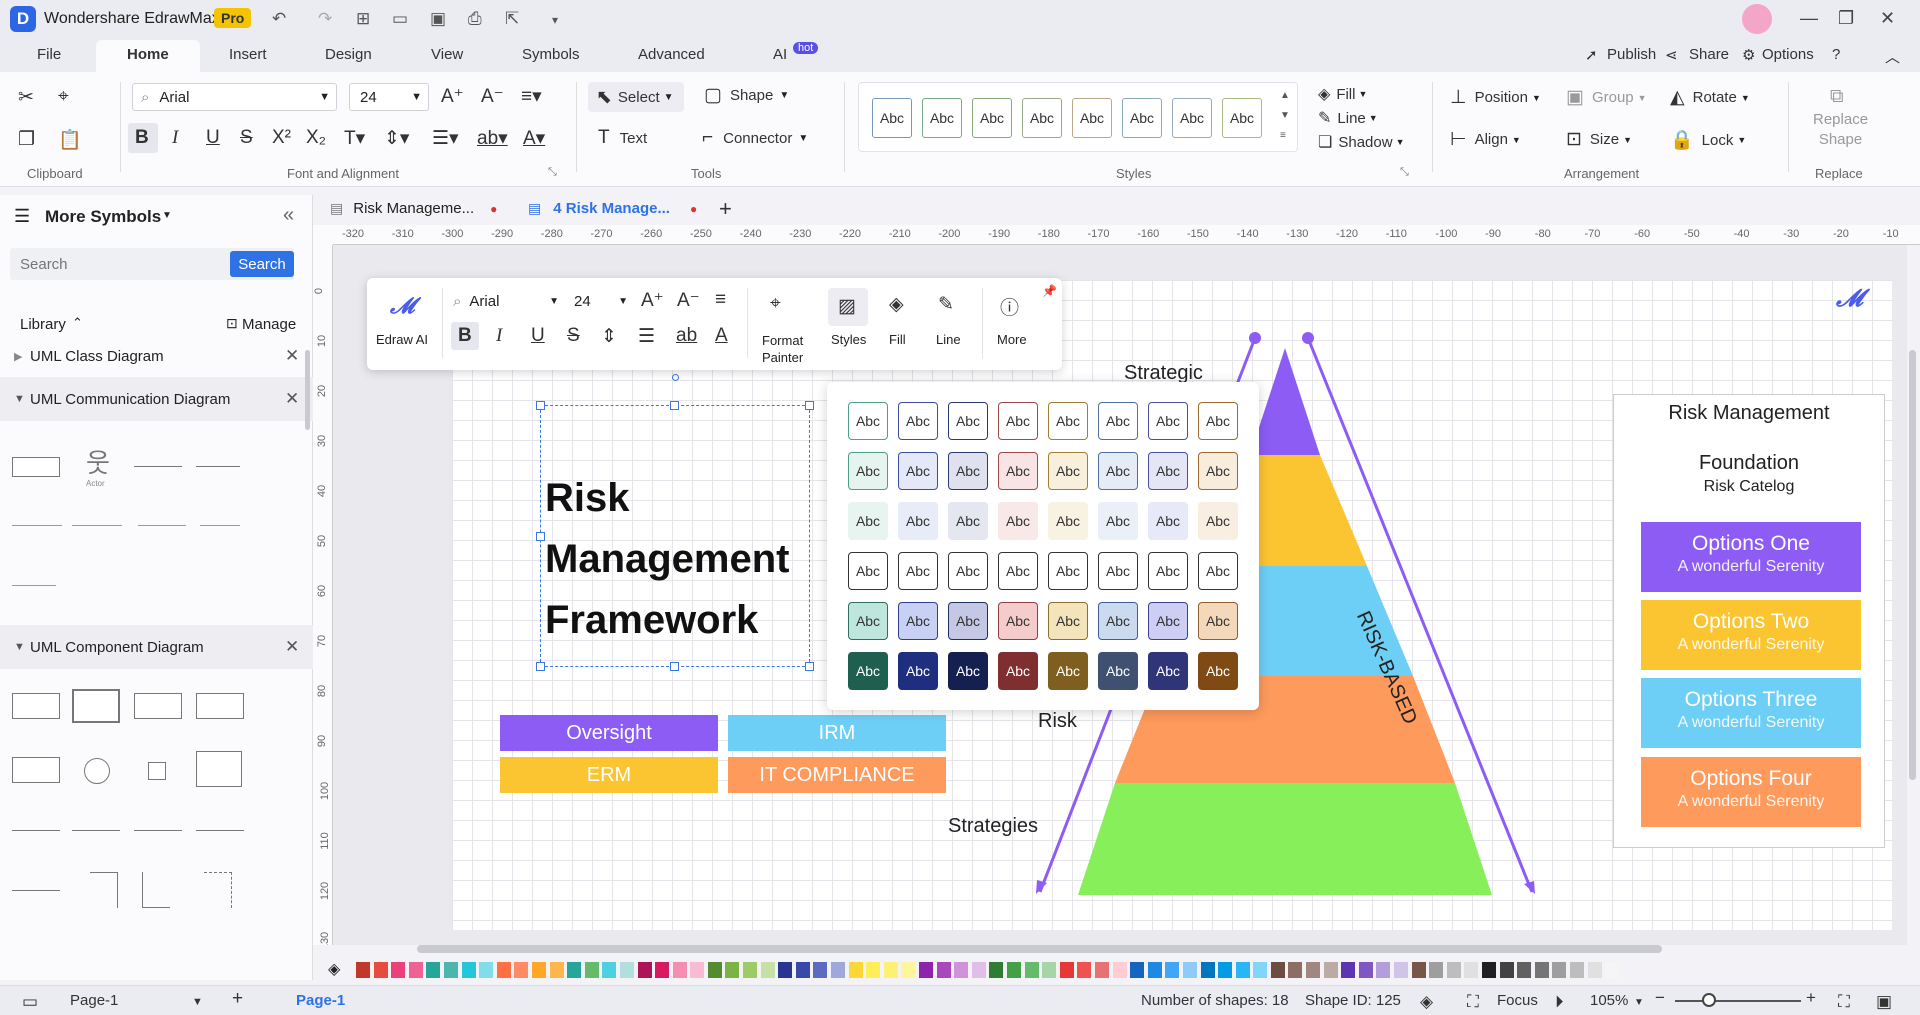 This screenshot has height=1015, width=1920. What do you see at coordinates (725, 209) in the screenshot?
I see `add-tab-icon: +` at bounding box center [725, 209].